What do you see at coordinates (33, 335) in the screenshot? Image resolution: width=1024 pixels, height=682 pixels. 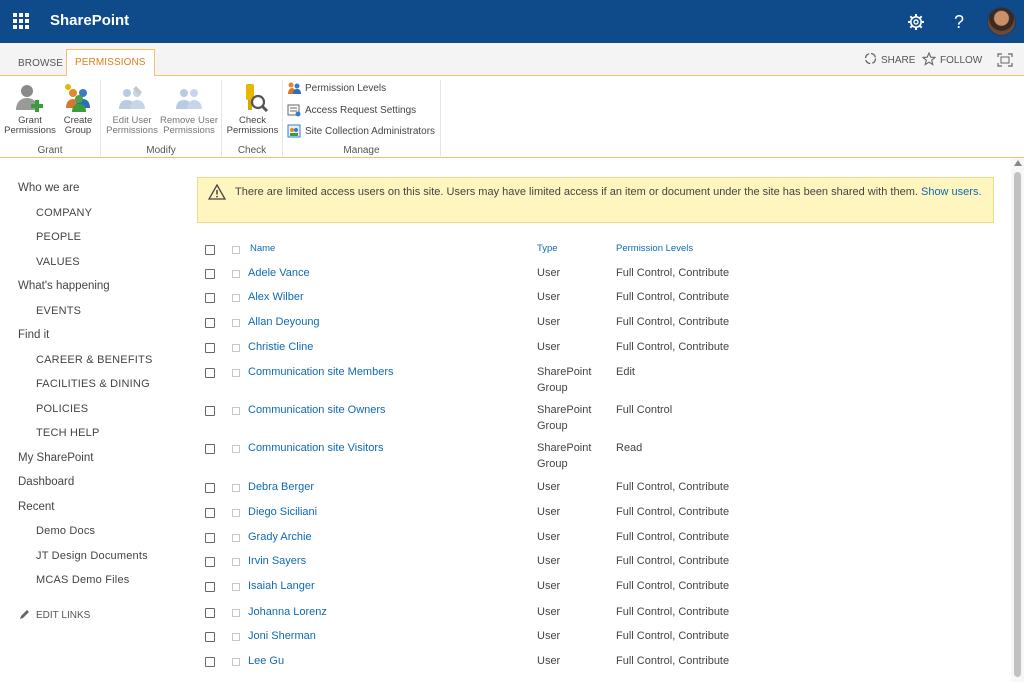 I see `nav-find-it: Find it` at bounding box center [33, 335].